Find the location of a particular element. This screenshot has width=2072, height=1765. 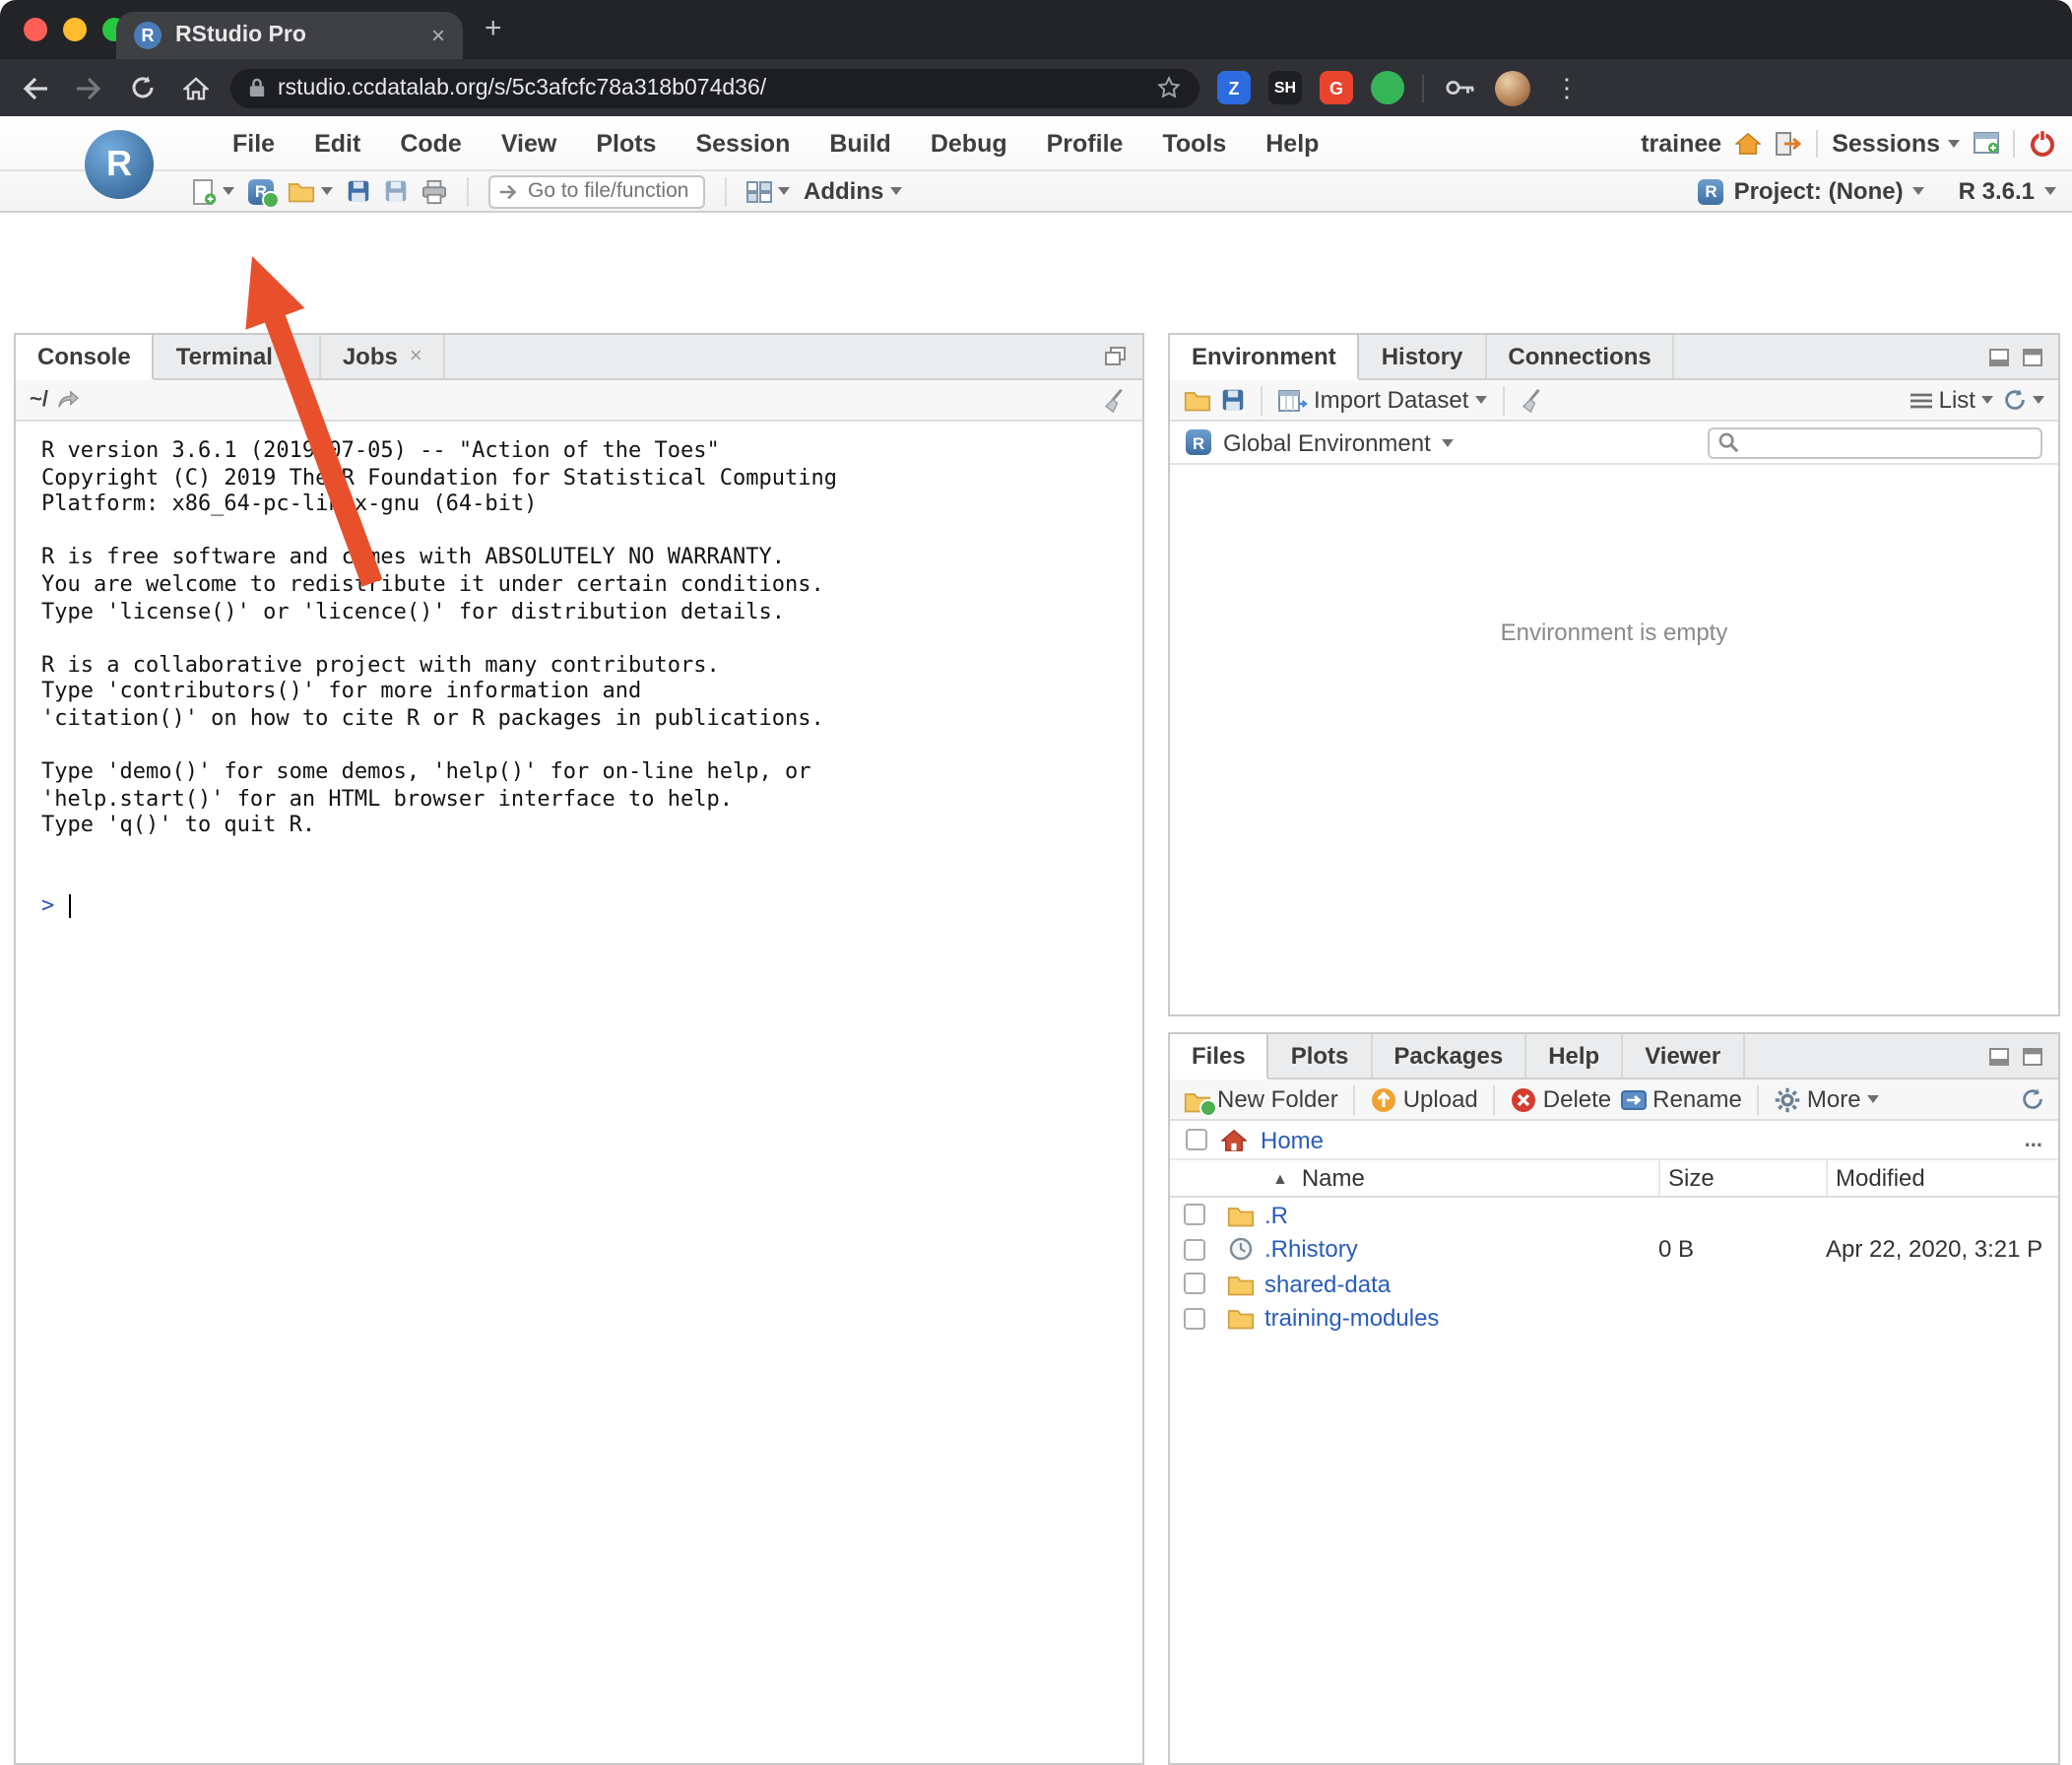

new-tab-button: + is located at coordinates (493, 29).